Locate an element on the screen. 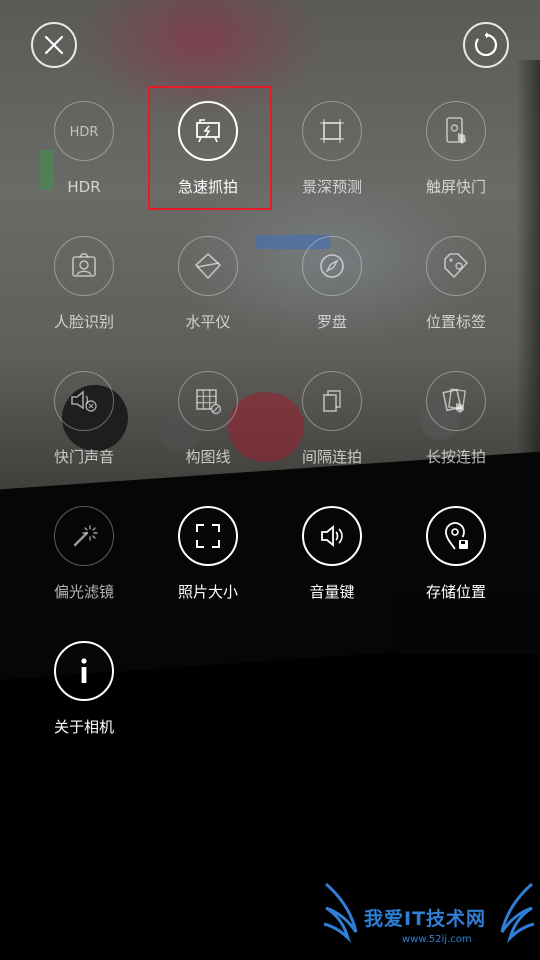 This screenshot has width=540, height=960. location-tag-icon is located at coordinates (456, 266).